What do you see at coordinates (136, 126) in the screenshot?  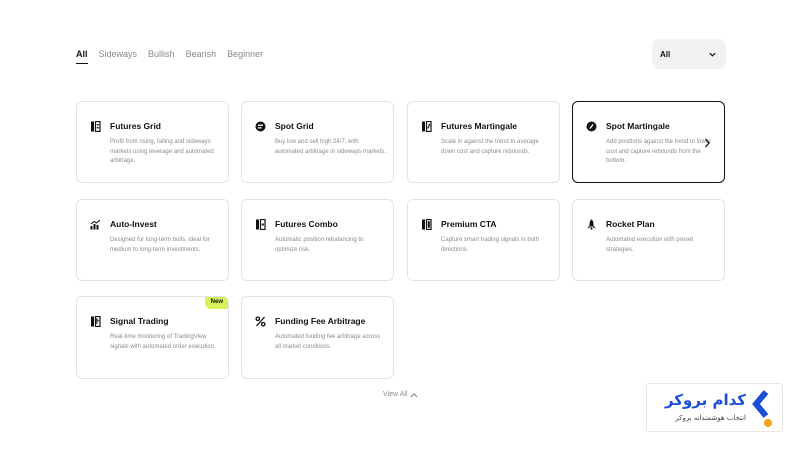 I see `card-title: Futures Grid` at bounding box center [136, 126].